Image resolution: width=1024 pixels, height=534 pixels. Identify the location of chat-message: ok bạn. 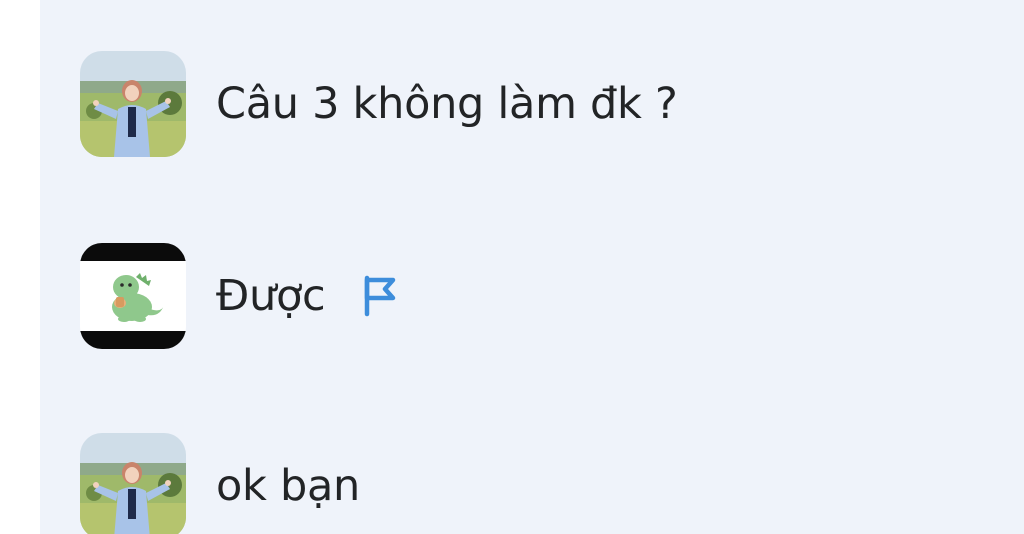
(220, 483).